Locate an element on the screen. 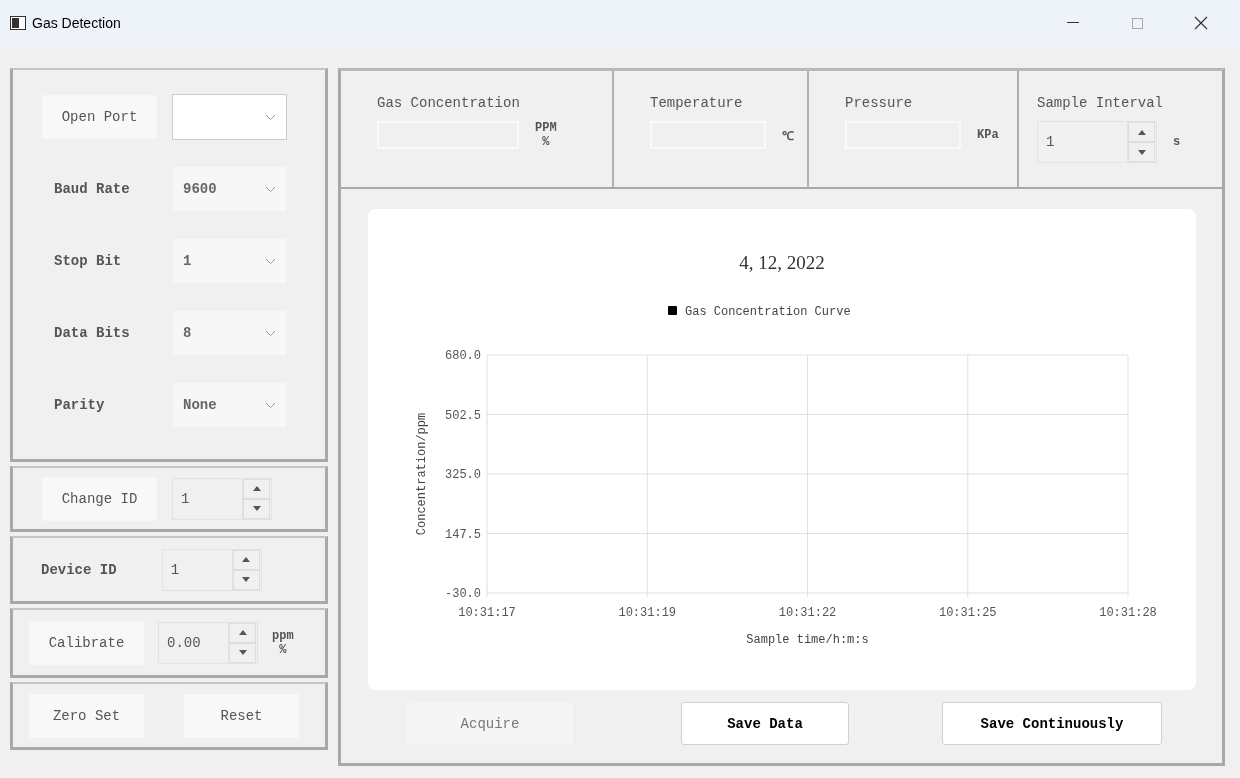  action-button: Save Continuously is located at coordinates (1052, 723).